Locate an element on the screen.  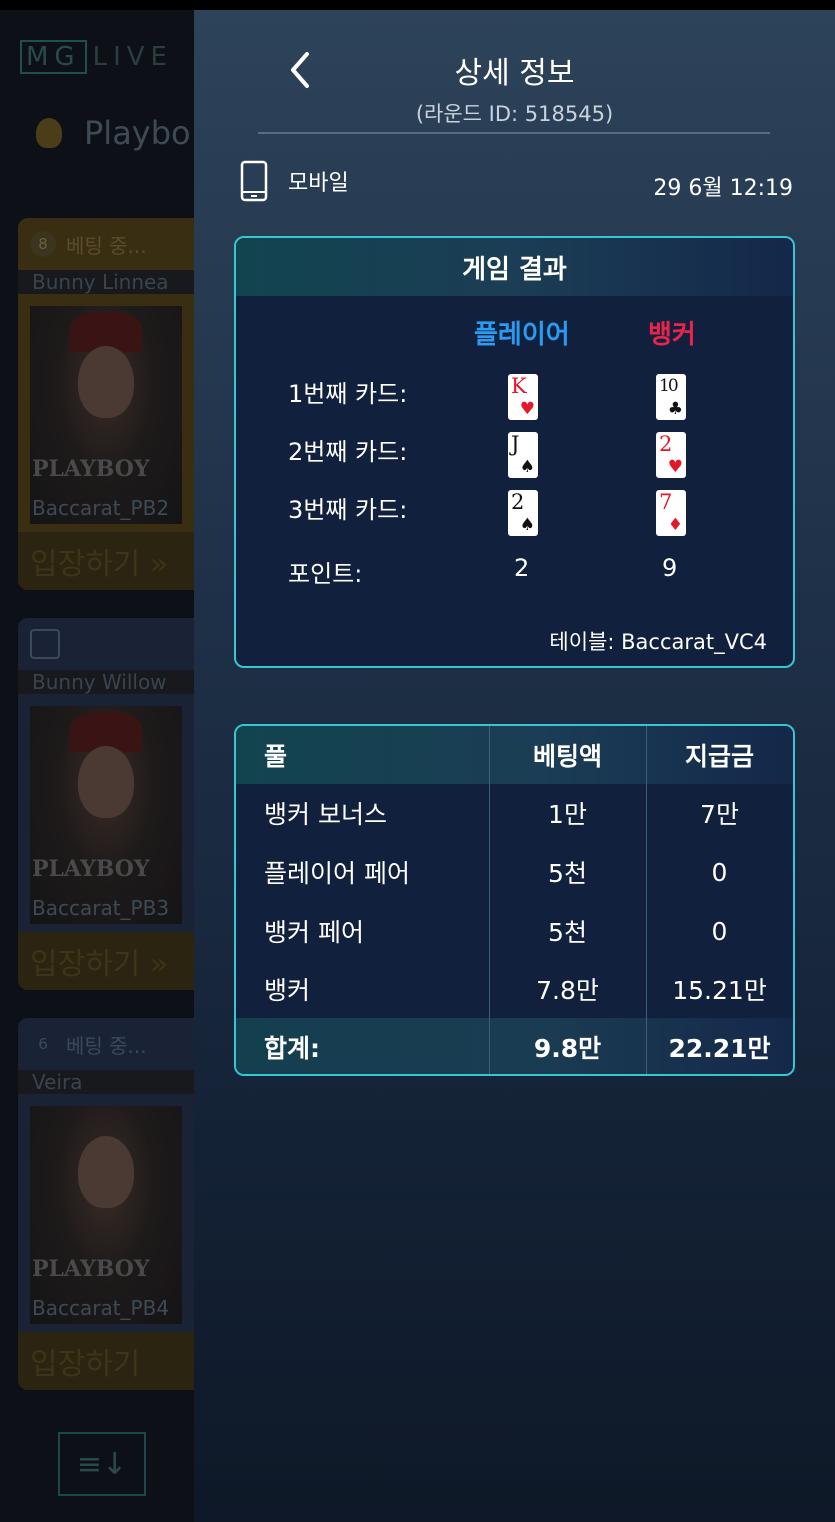
table-row: 플레이어 페어 5천 0 is located at coordinates (514, 872).